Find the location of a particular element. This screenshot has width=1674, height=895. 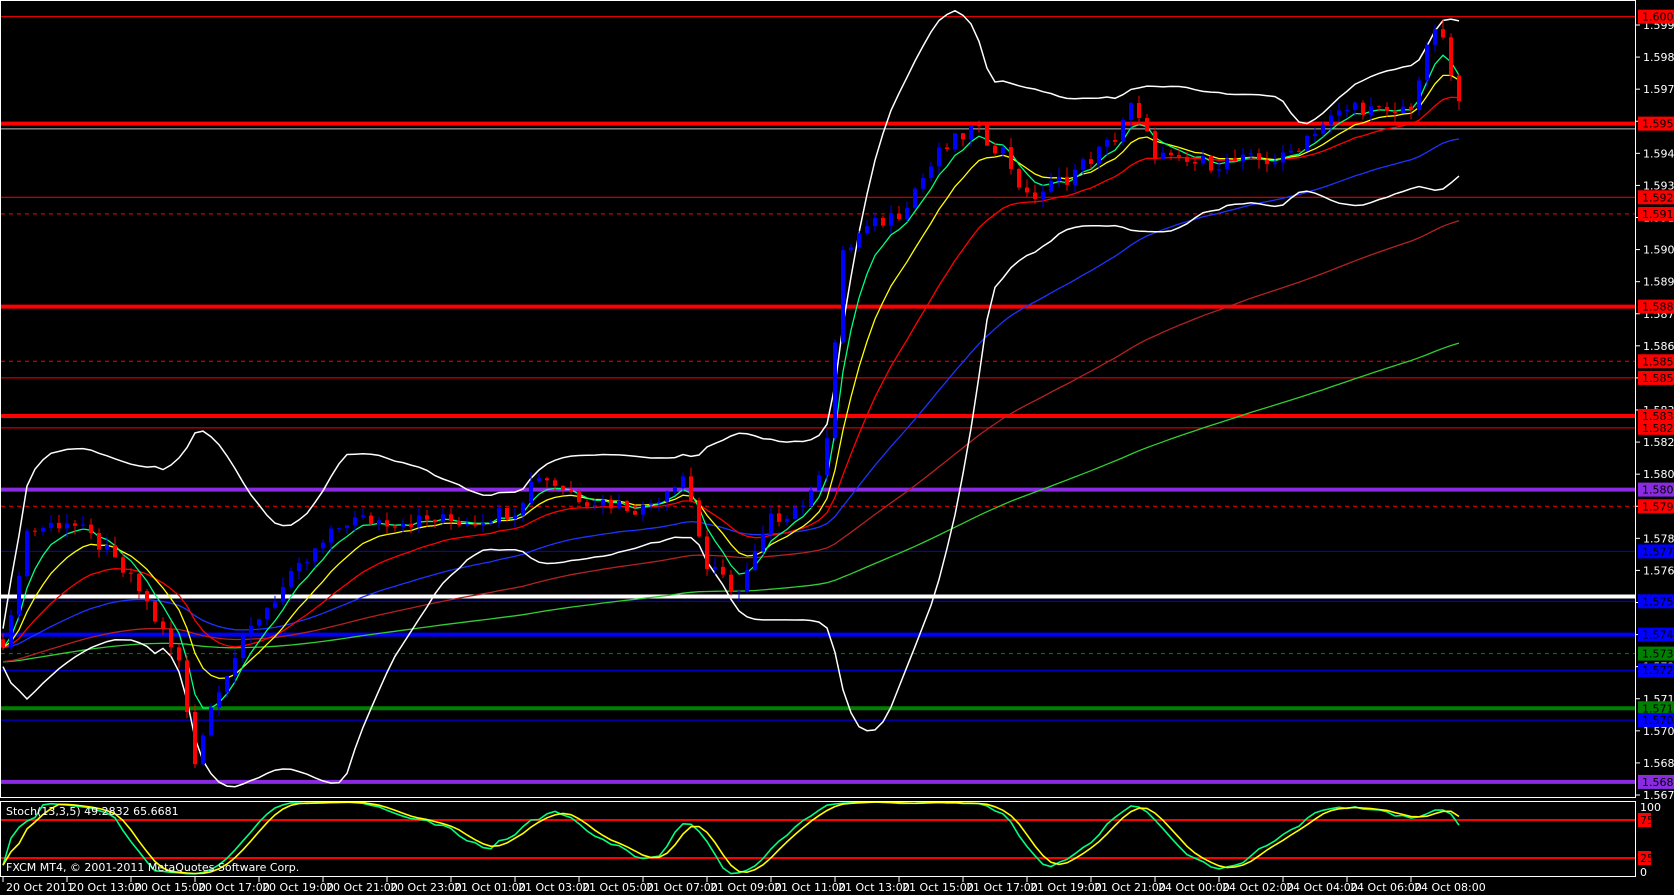

price-line-label-text: 1.59260 is located at coordinates (1658, 197).